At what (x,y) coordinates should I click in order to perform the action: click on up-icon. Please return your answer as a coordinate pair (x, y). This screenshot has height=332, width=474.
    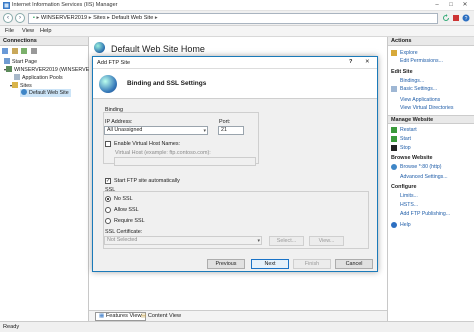
    Looking at the image, I should click on (24, 51).